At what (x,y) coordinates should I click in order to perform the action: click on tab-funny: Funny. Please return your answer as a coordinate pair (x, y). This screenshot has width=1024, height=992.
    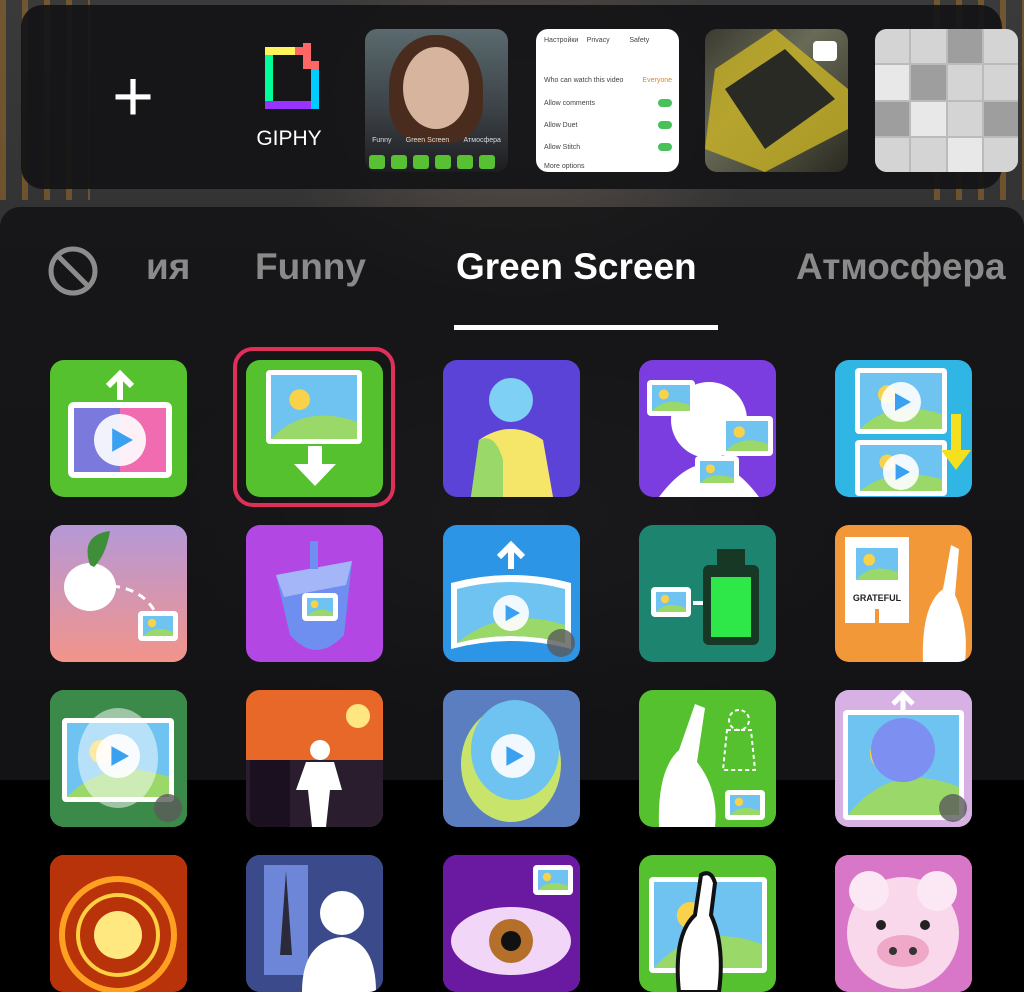
    Looking at the image, I should click on (310, 267).